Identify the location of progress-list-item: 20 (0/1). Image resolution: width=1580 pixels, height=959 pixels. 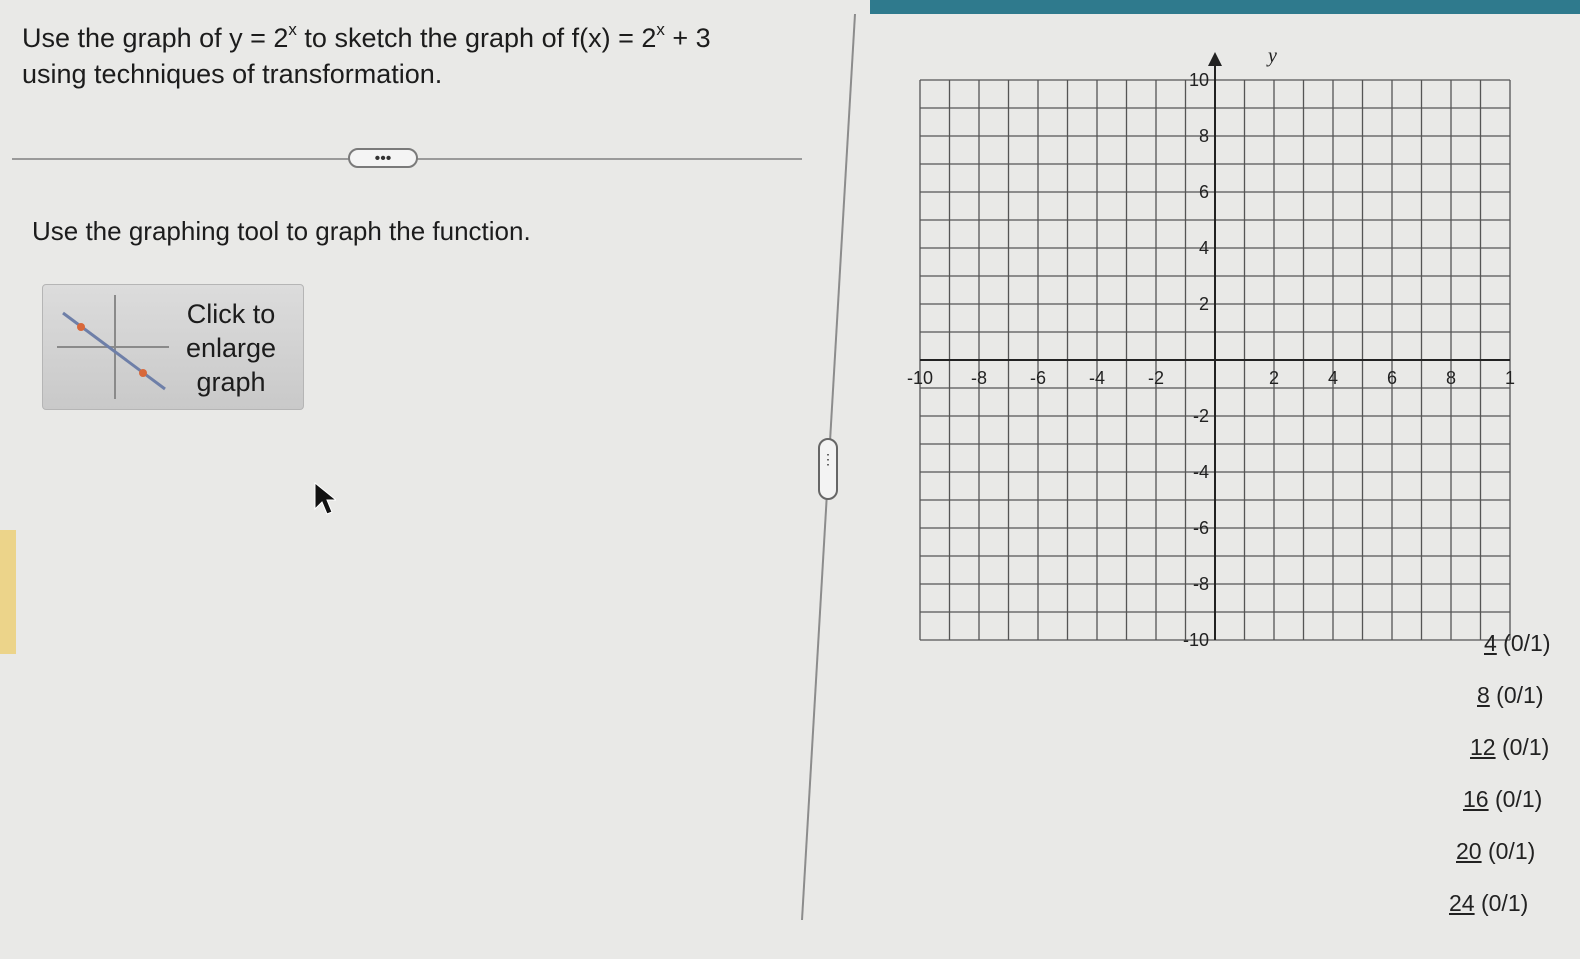
(1495, 851).